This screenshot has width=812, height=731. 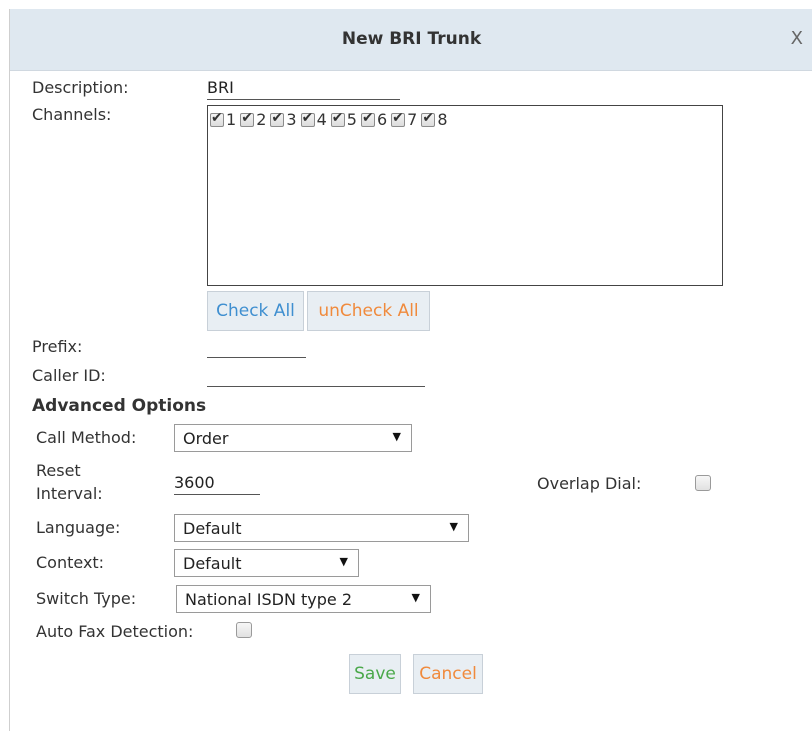 I want to click on dialog-titlebar: New BRI Trunk X, so click(x=411, y=40).